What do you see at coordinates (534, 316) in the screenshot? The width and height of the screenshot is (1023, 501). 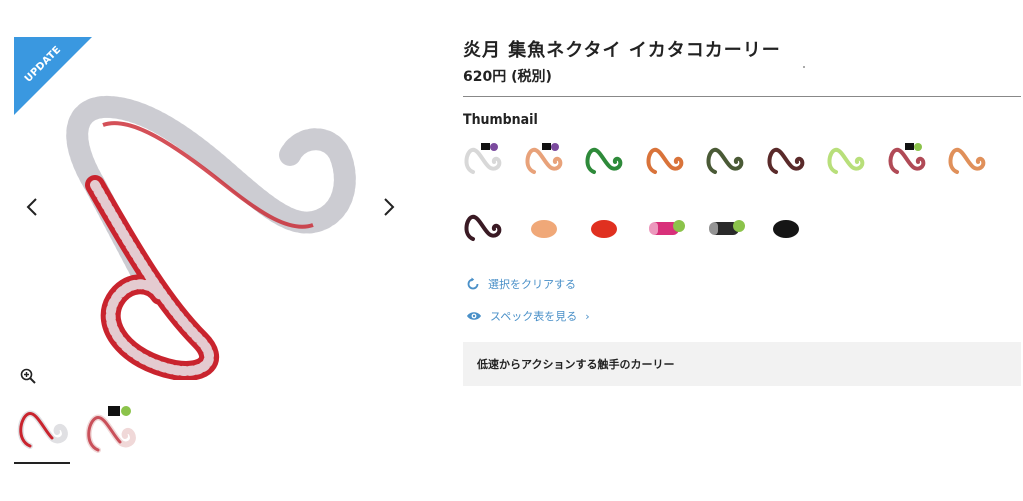 I see `view-spec-label: スペック表を見る` at bounding box center [534, 316].